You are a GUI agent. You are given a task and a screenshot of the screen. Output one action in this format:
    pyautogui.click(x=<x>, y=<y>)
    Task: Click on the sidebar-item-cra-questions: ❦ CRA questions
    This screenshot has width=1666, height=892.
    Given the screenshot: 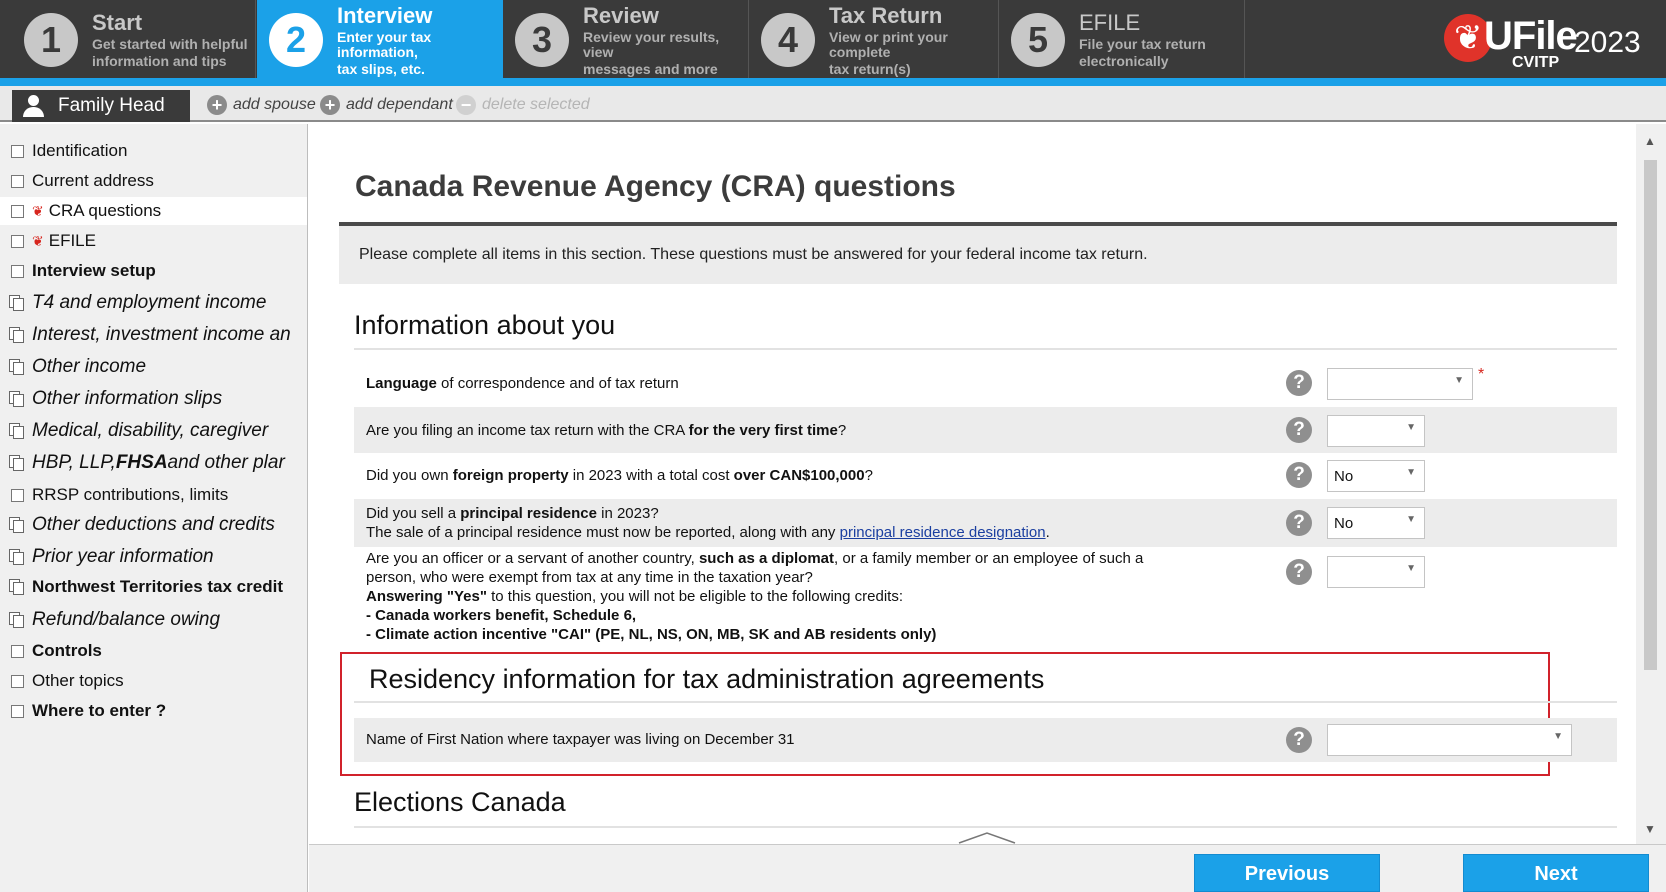 What is the action you would take?
    pyautogui.click(x=153, y=211)
    